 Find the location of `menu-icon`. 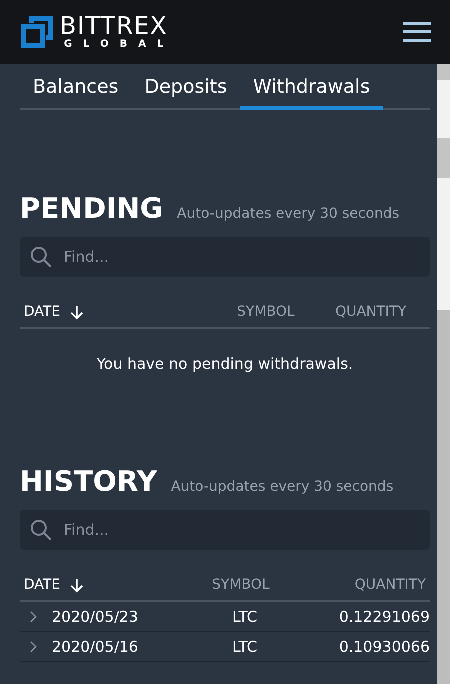

menu-icon is located at coordinates (417, 32).